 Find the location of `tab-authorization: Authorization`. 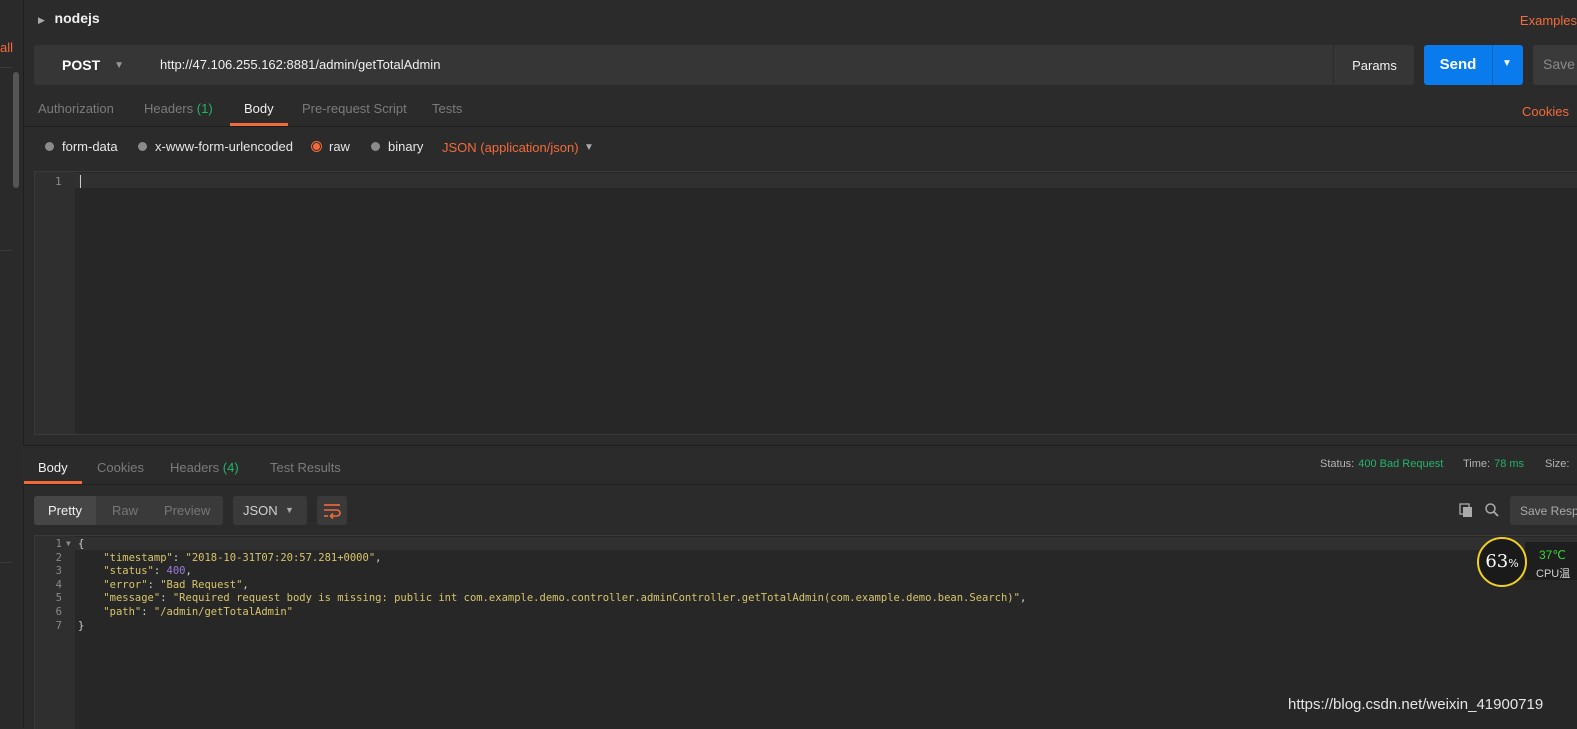

tab-authorization: Authorization is located at coordinates (76, 108).